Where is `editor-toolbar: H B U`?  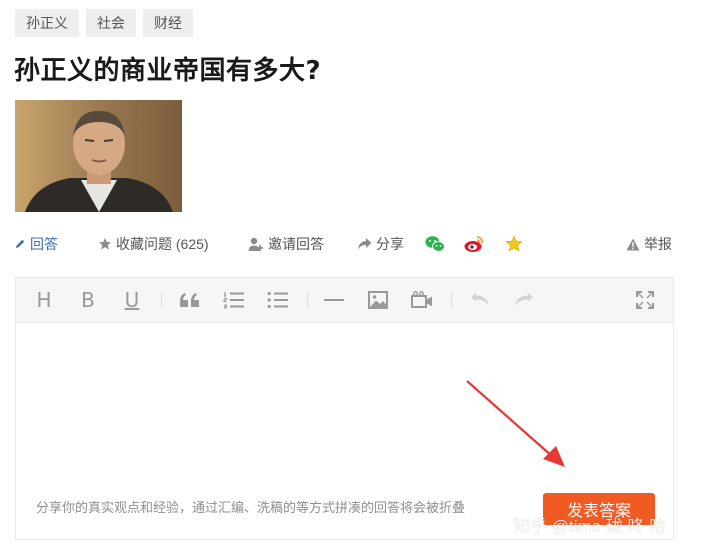
editor-toolbar: H B U is located at coordinates (344, 300).